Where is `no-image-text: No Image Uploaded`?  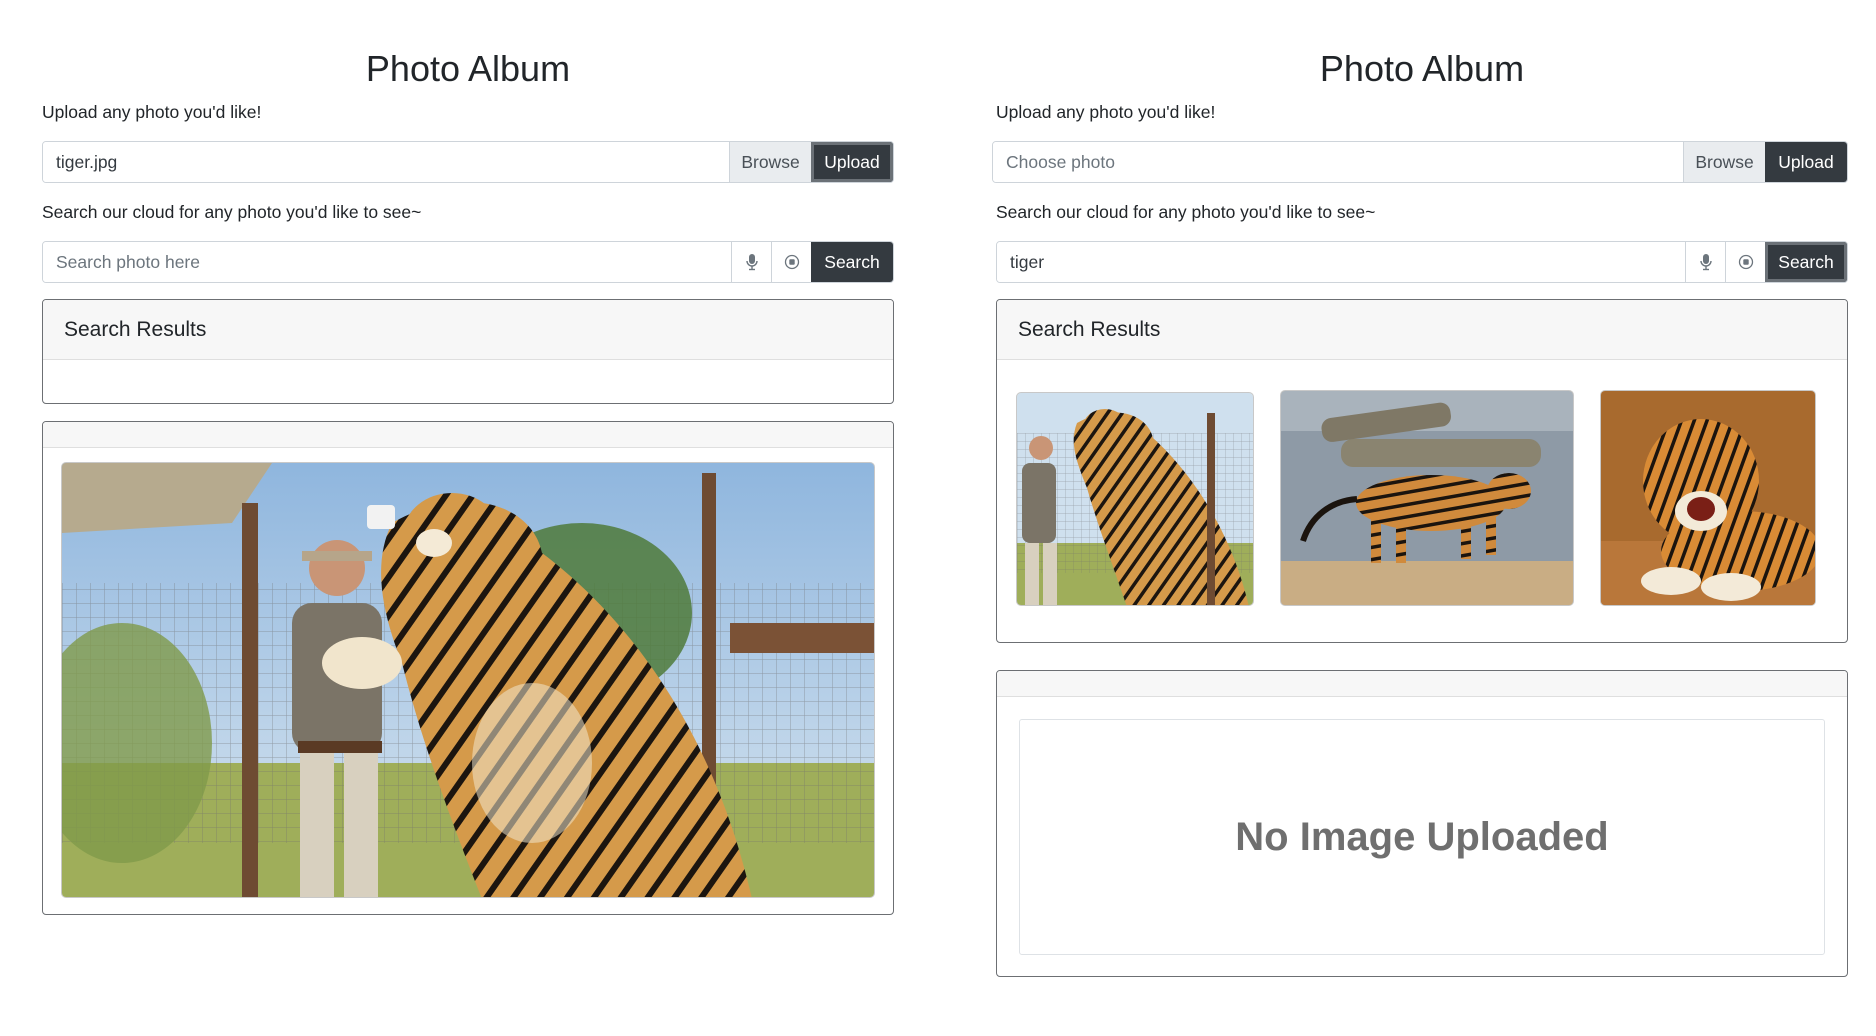
no-image-text: No Image Uploaded is located at coordinates (1422, 836).